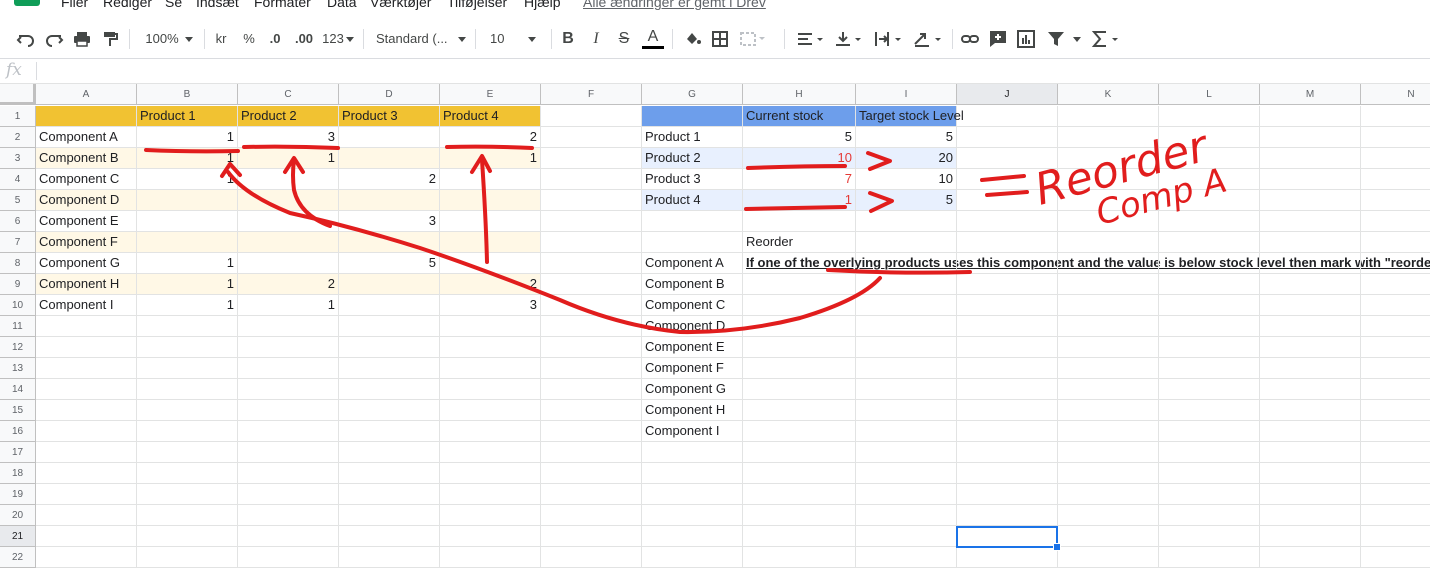  What do you see at coordinates (86, 116) in the screenshot?
I see `cell-a1` at bounding box center [86, 116].